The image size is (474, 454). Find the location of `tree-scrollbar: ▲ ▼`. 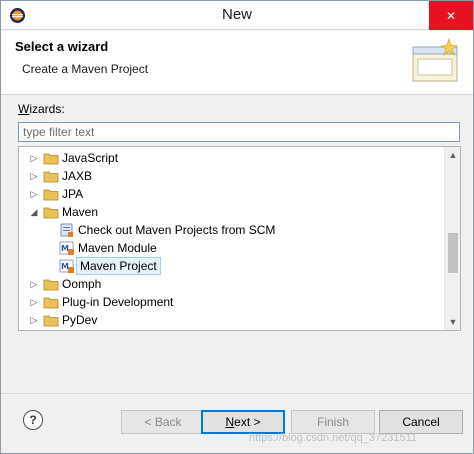

tree-scrollbar: ▲ ▼ is located at coordinates (452, 238).